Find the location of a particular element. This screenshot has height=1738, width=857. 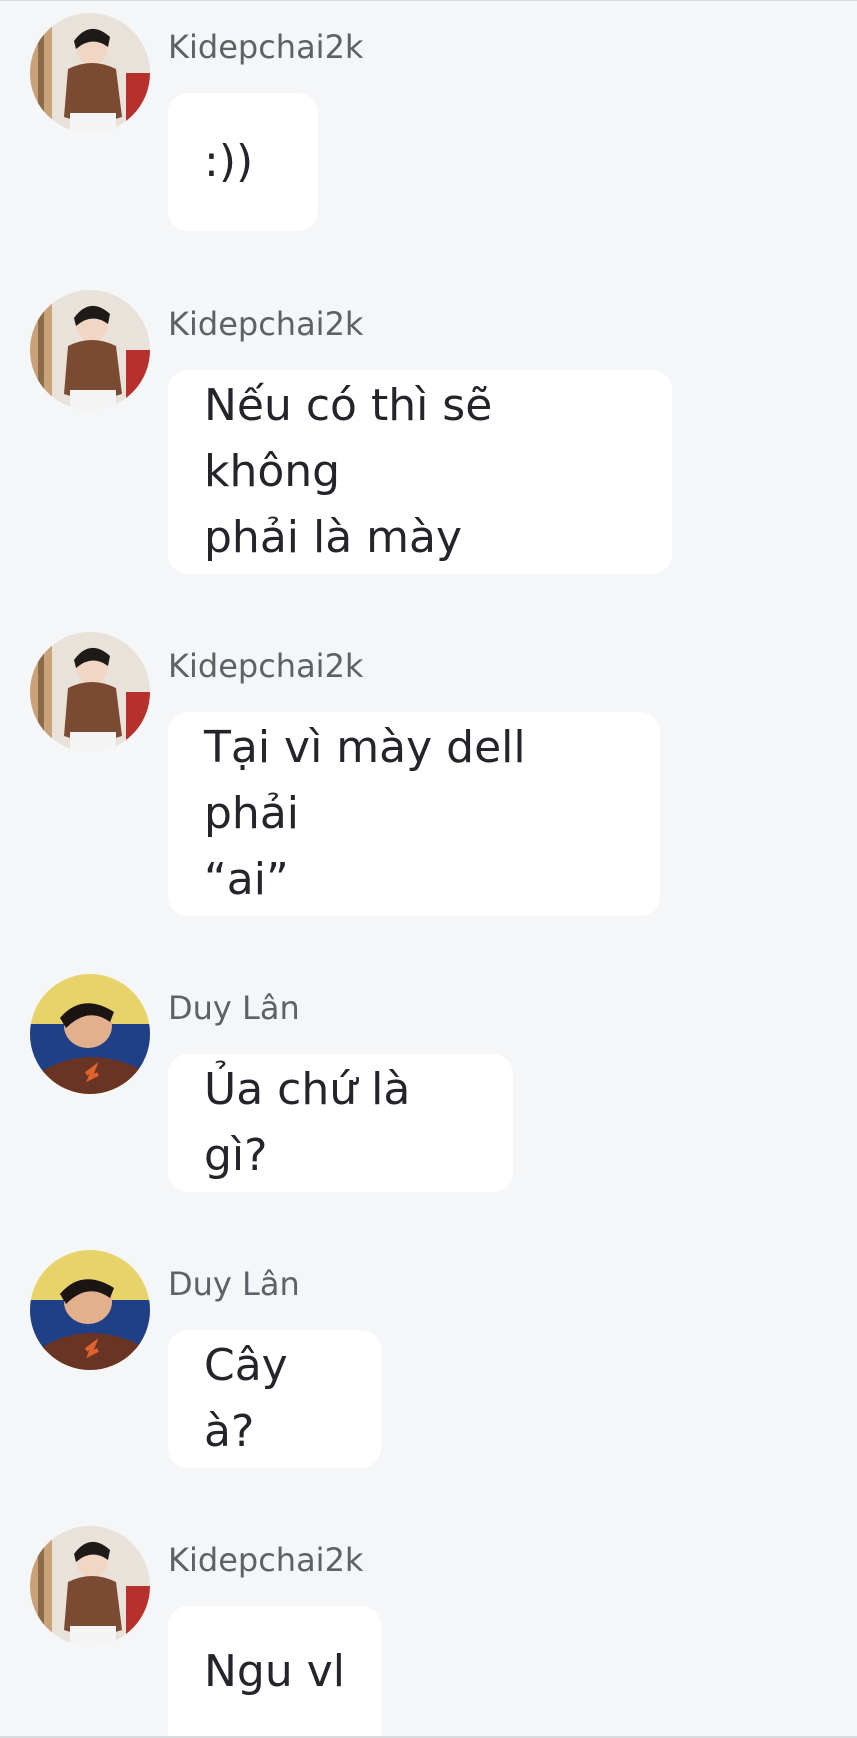

message-bubble: Cây à? is located at coordinates (274, 1399).